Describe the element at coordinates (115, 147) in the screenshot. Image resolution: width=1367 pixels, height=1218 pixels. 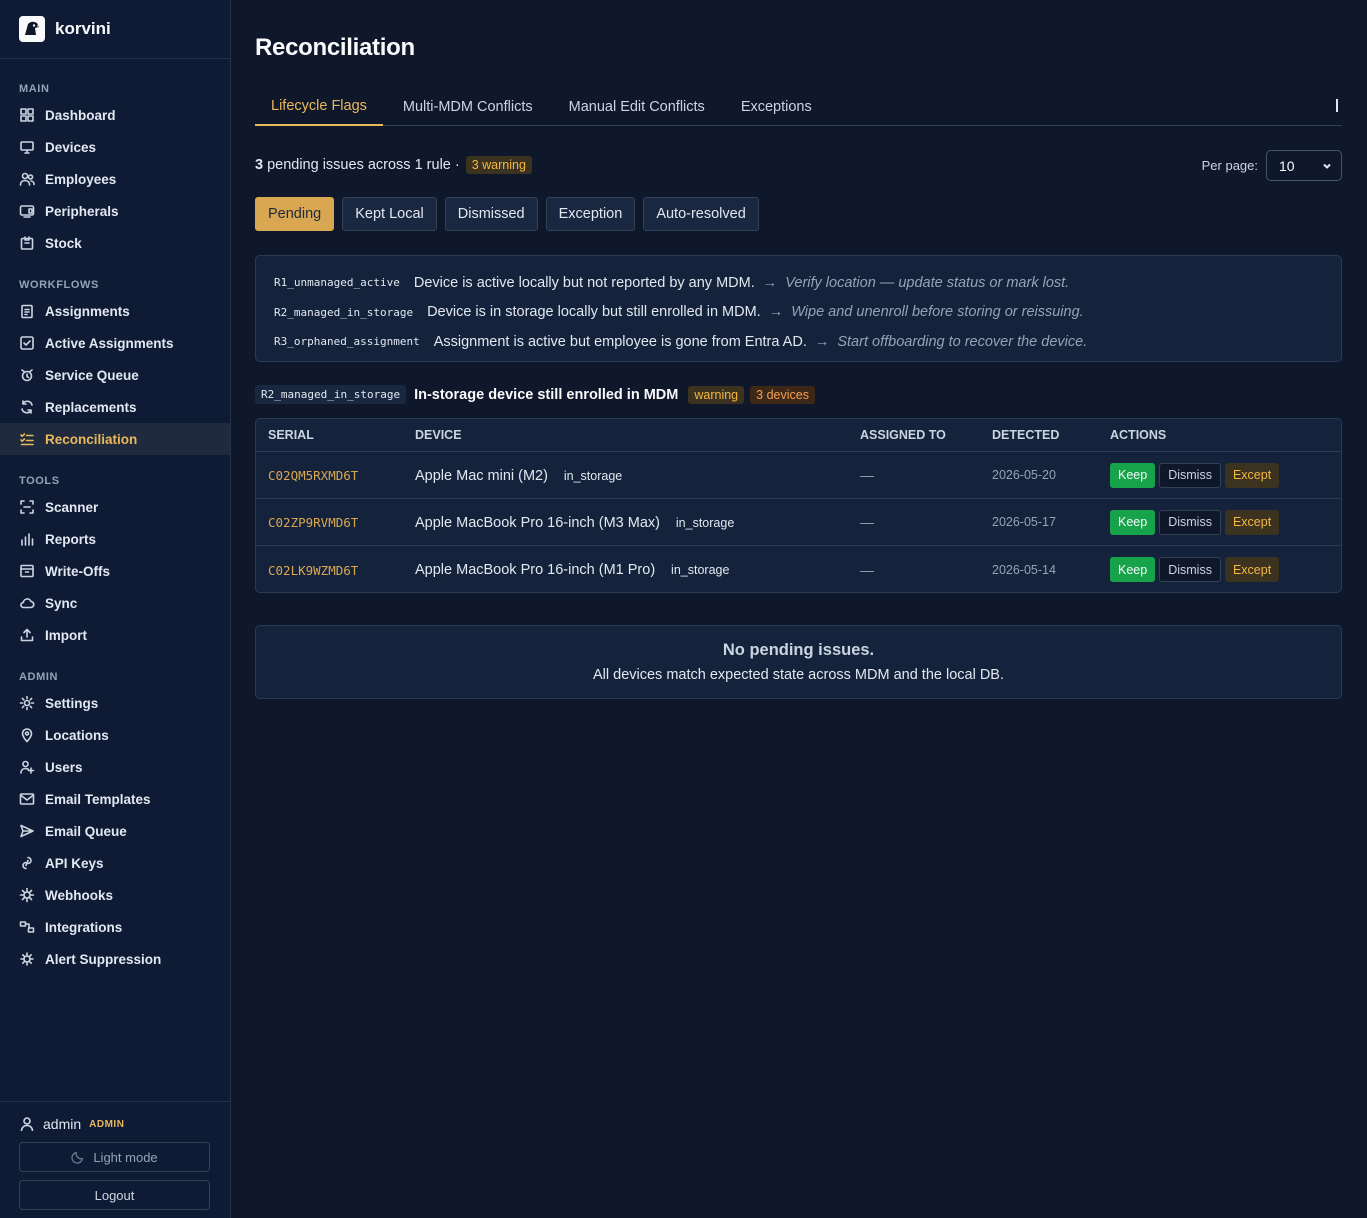
I see `sidebar-item-devices: Devices` at that location.